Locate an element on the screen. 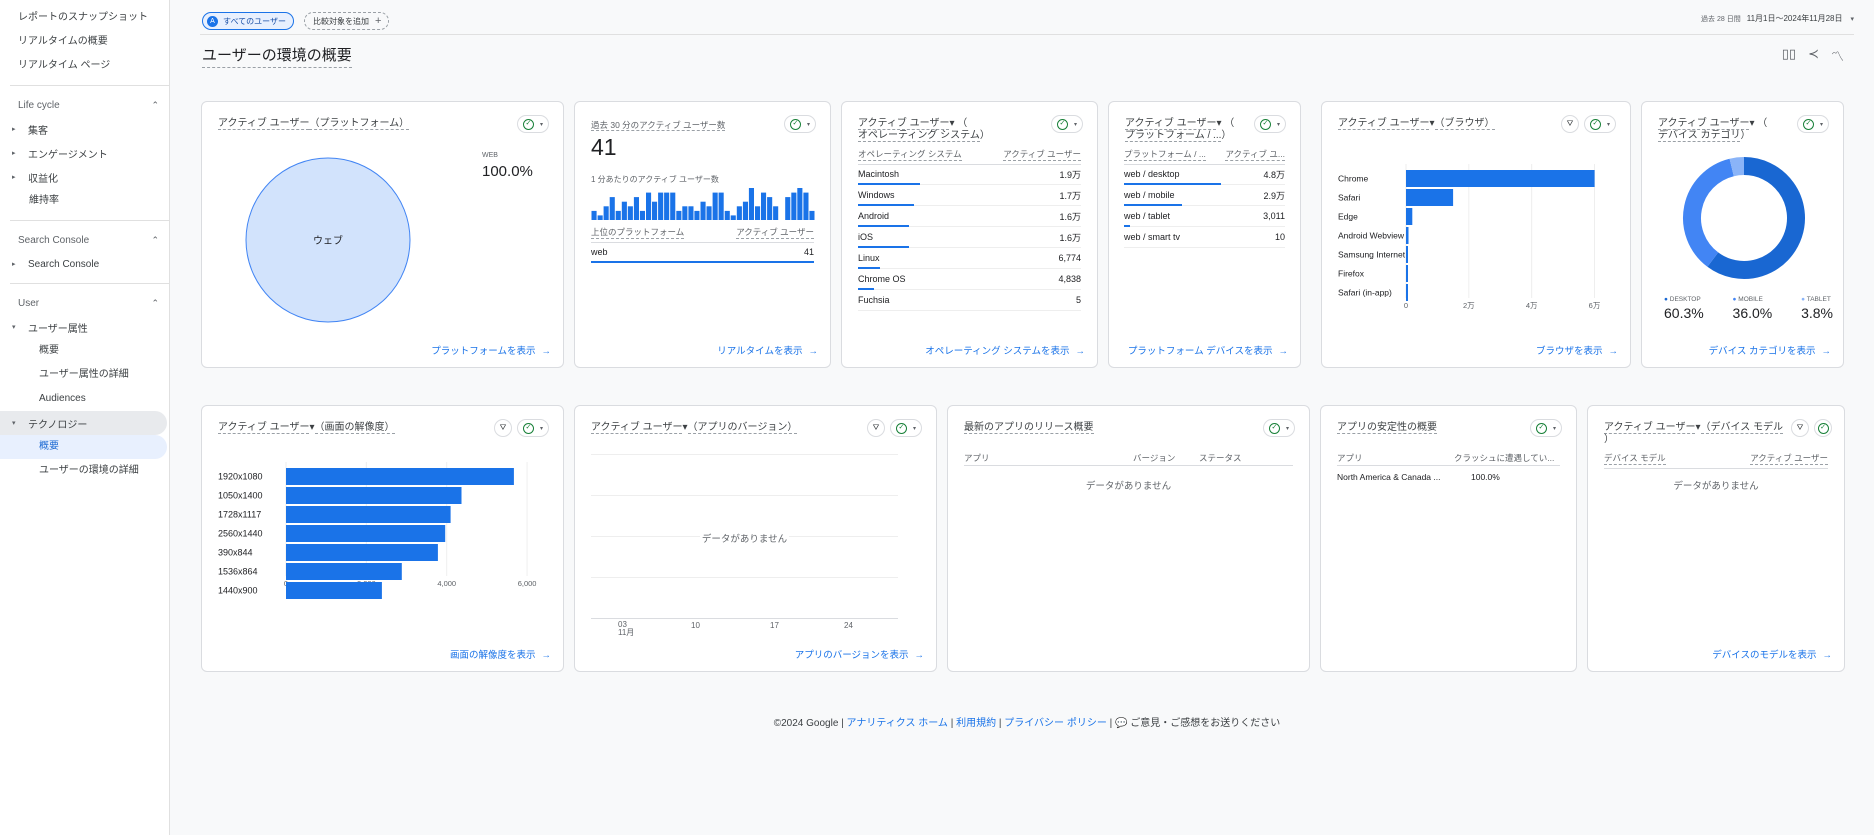 Image resolution: width=1874 pixels, height=835 pixels. comparison-status-button: ✓ is located at coordinates (1823, 428).